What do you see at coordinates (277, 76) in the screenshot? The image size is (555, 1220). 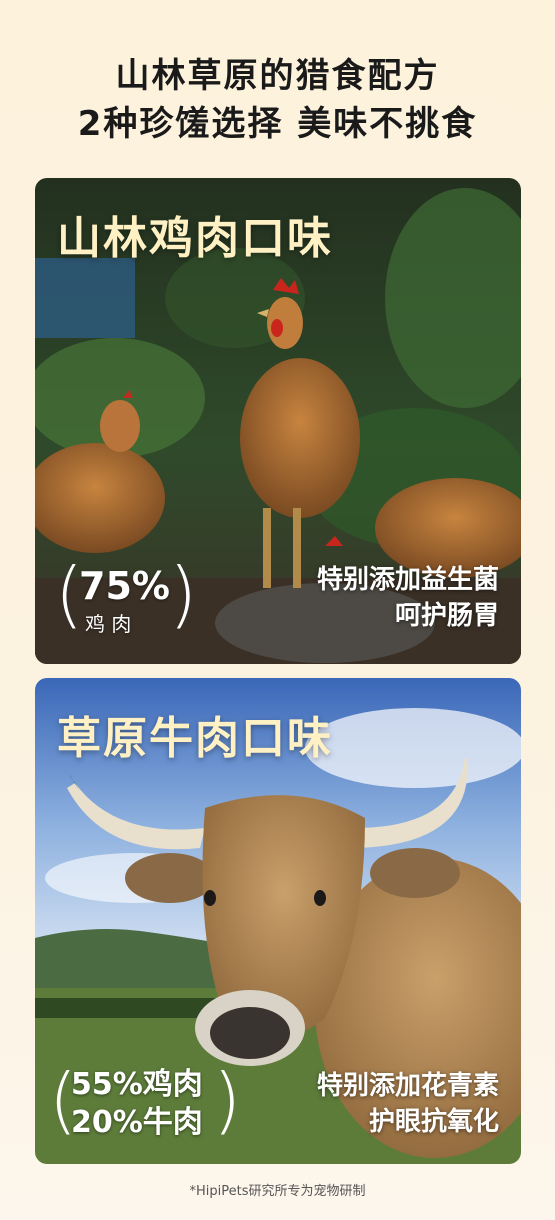 I see `headline-line-1: 山林草原的猎食配方` at bounding box center [277, 76].